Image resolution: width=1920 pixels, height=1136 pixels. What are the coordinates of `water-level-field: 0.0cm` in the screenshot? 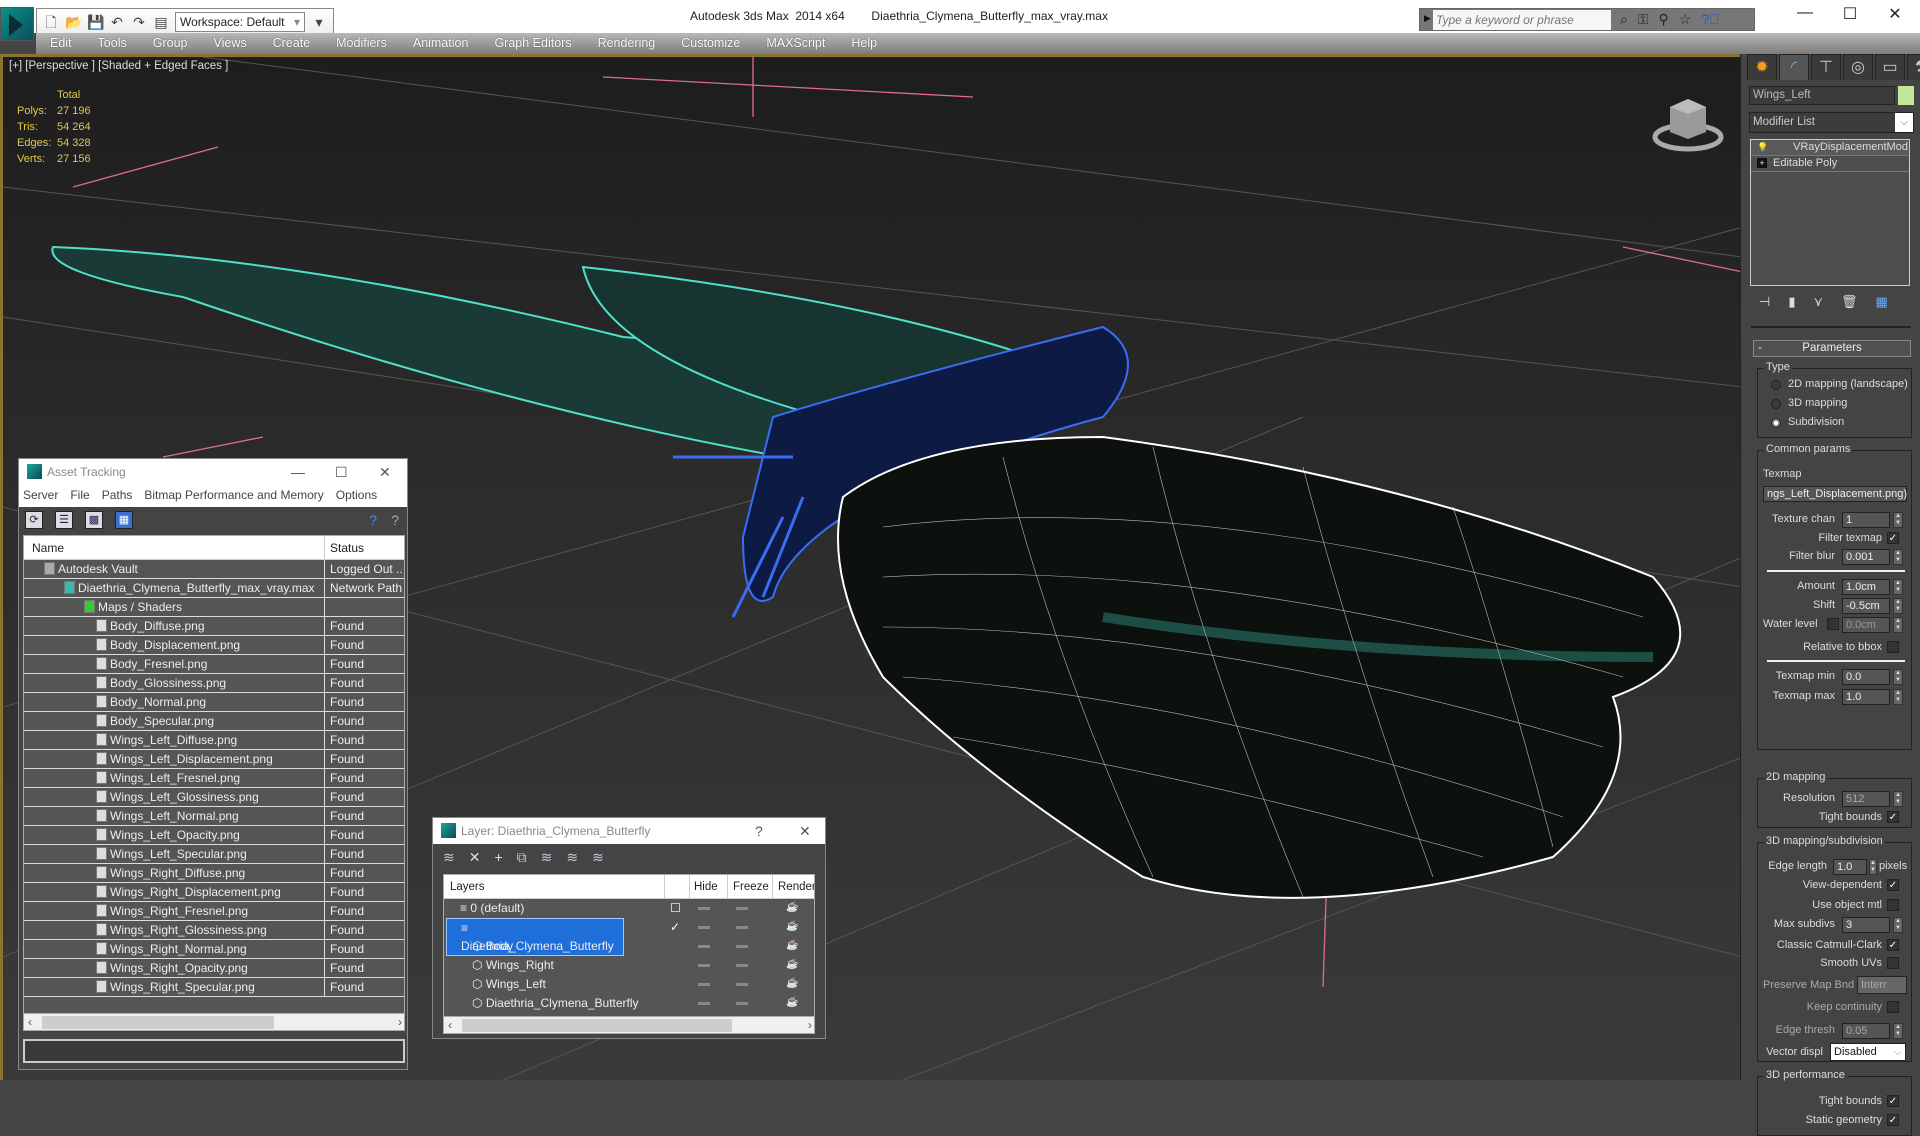 It's located at (1866, 625).